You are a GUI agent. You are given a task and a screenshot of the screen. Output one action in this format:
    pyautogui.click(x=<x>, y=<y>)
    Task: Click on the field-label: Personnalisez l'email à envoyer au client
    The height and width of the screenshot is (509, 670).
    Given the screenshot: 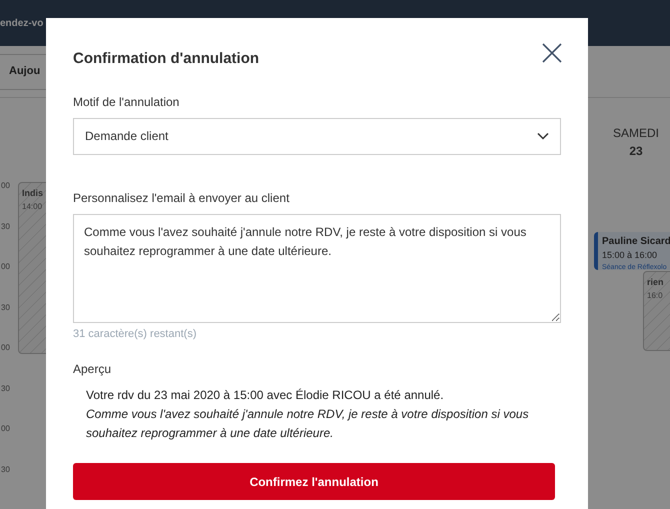 What is the action you would take?
    pyautogui.click(x=181, y=198)
    